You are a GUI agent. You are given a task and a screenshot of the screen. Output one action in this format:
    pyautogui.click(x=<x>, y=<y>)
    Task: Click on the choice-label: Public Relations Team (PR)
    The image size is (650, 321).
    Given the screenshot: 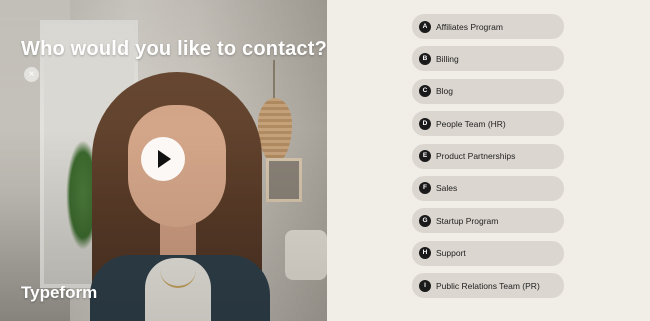 What is the action you would take?
    pyautogui.click(x=488, y=285)
    